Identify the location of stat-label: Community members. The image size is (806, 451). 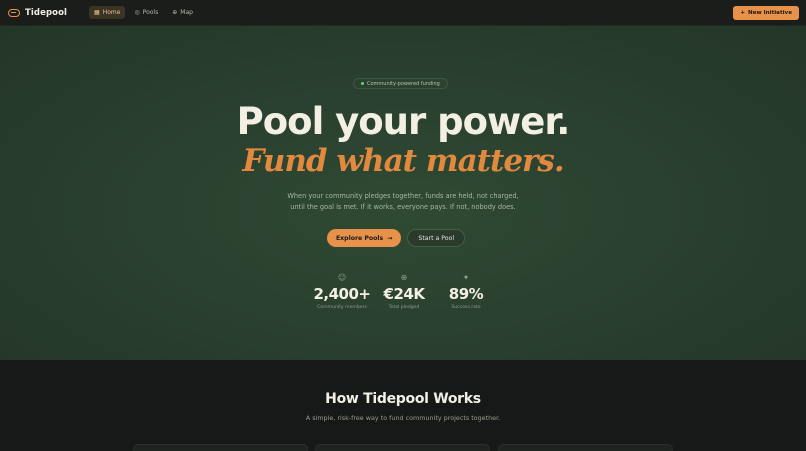
(342, 307).